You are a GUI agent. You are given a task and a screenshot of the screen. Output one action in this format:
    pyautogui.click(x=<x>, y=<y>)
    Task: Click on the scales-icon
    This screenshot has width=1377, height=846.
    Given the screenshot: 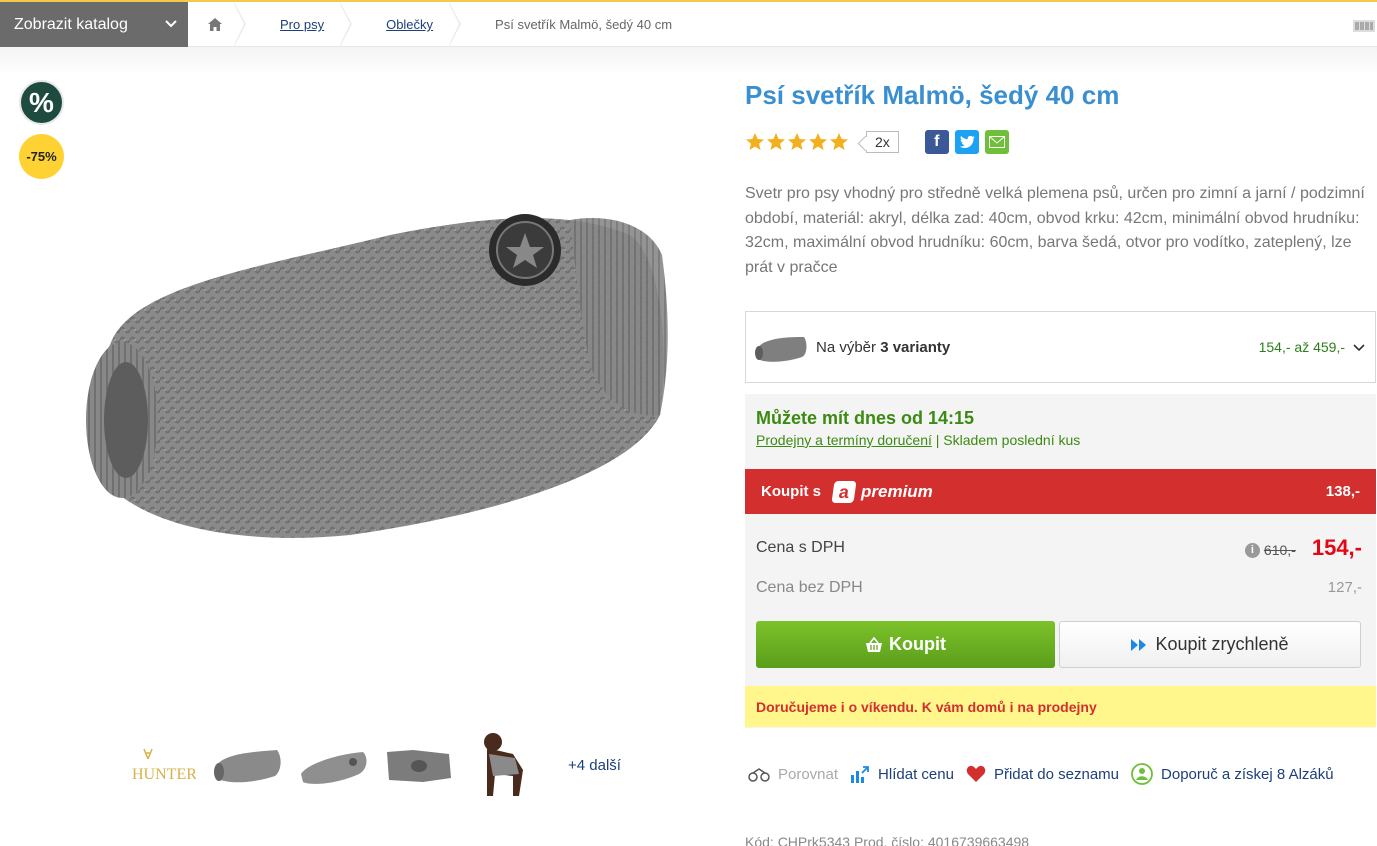 What is the action you would take?
    pyautogui.click(x=759, y=775)
    